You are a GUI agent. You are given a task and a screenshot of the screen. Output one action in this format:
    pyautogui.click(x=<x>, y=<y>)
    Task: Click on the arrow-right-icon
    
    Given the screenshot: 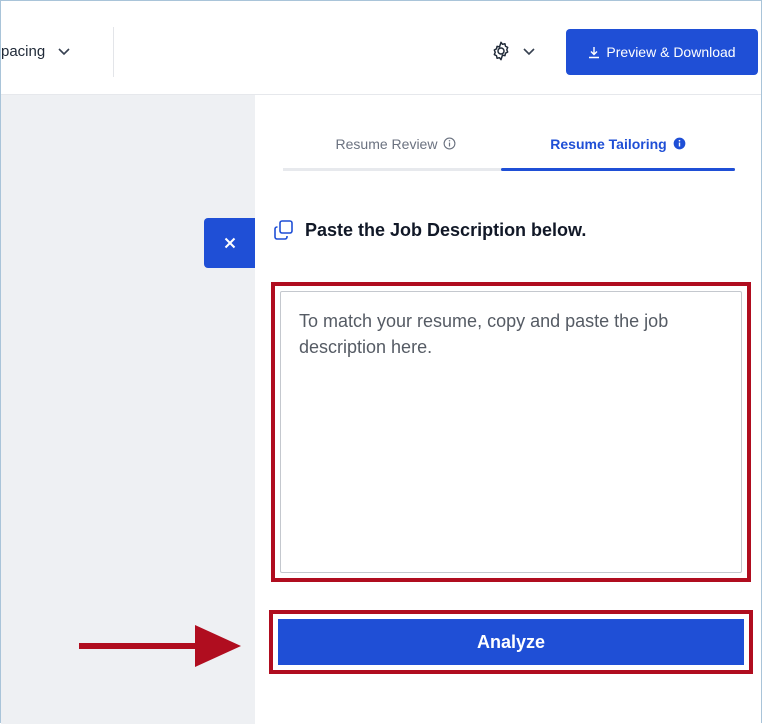 What is the action you would take?
    pyautogui.click(x=160, y=646)
    